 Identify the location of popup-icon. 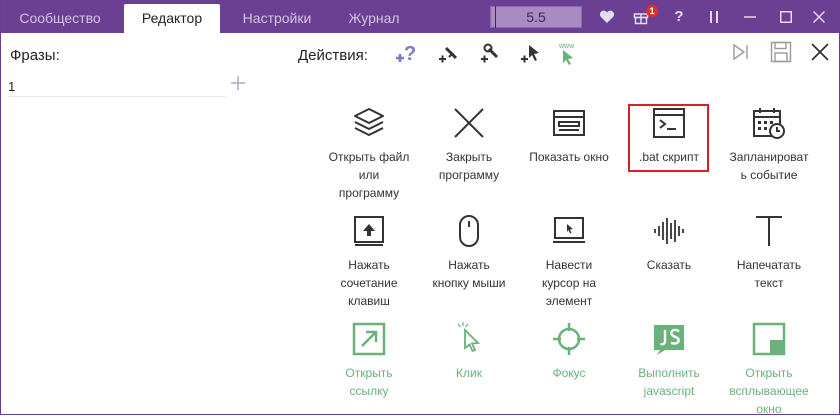
(769, 339).